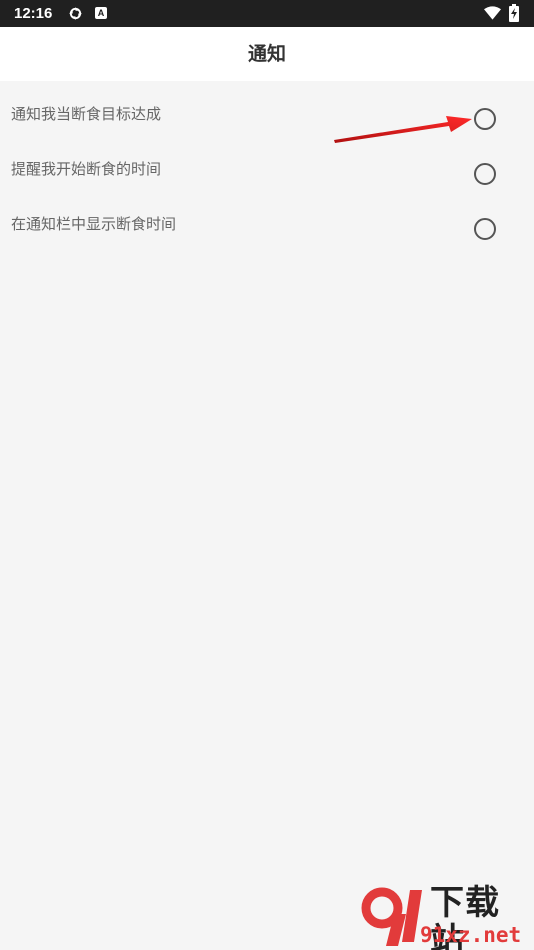 The height and width of the screenshot is (950, 534). What do you see at coordinates (446, 917) in the screenshot?
I see `watermark: 下载站 91xz.net` at bounding box center [446, 917].